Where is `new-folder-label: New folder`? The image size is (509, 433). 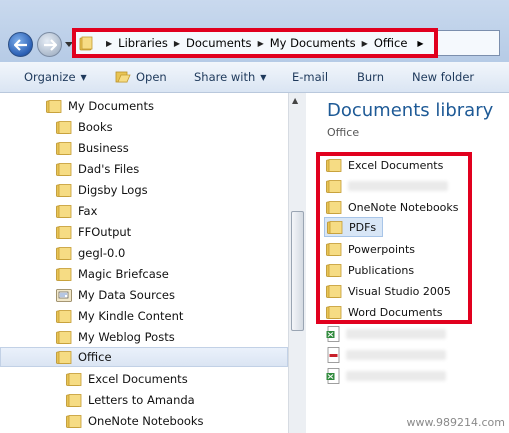 new-folder-label: New folder is located at coordinates (443, 77).